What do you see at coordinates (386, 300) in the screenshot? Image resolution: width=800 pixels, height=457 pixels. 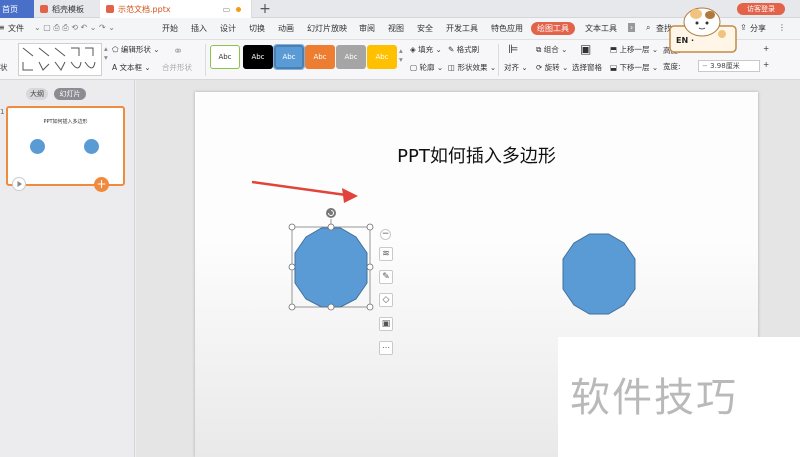 I see `fill-bucket-icon: ◇` at bounding box center [386, 300].